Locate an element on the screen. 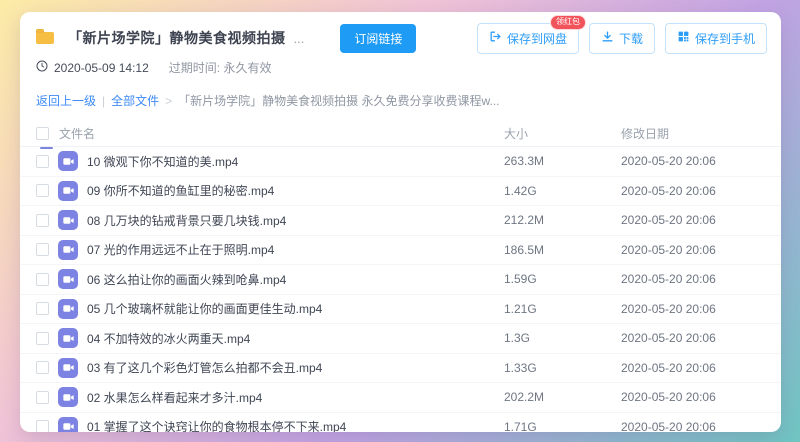  folder-icon is located at coordinates (45, 36).